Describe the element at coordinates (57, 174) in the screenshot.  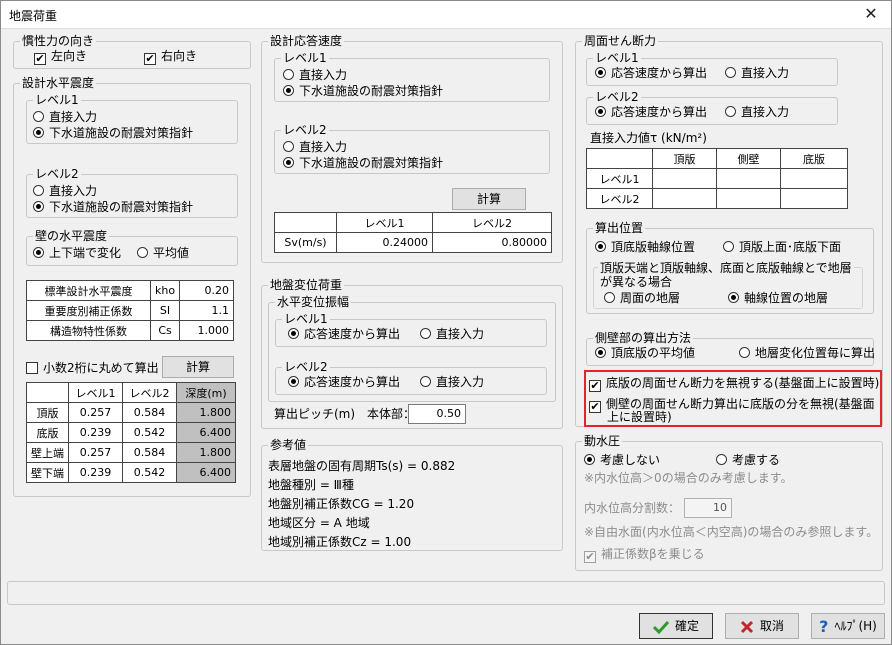
I see `seismic-level2-legend: レベル2` at that location.